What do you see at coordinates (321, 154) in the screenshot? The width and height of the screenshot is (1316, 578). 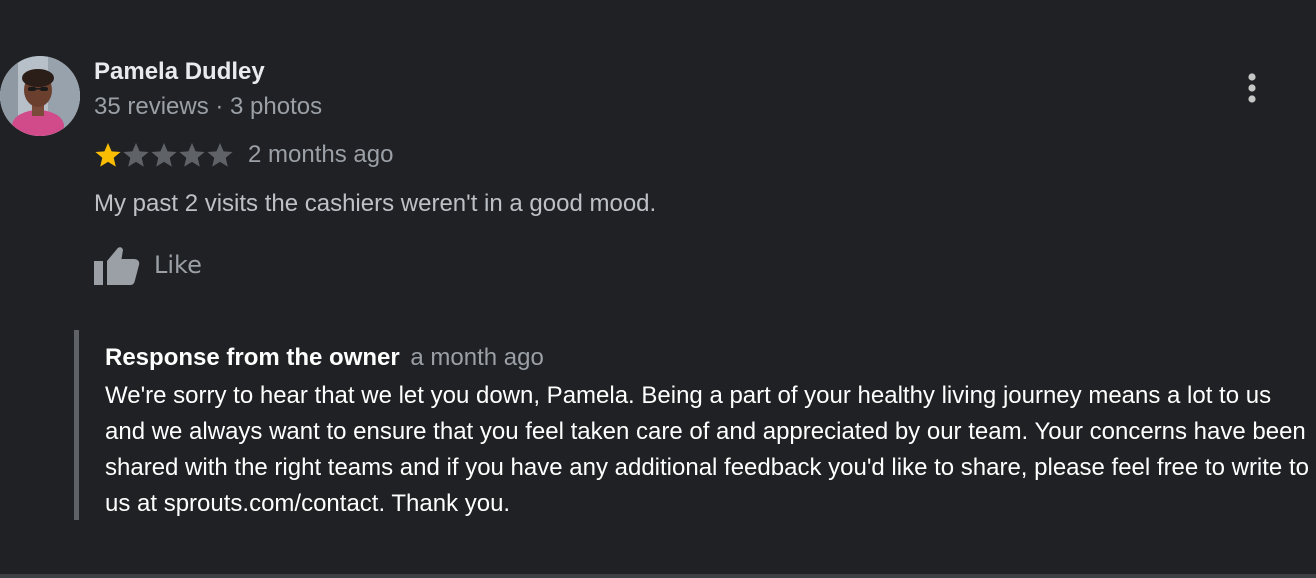 I see `review-time: 2 months ago` at bounding box center [321, 154].